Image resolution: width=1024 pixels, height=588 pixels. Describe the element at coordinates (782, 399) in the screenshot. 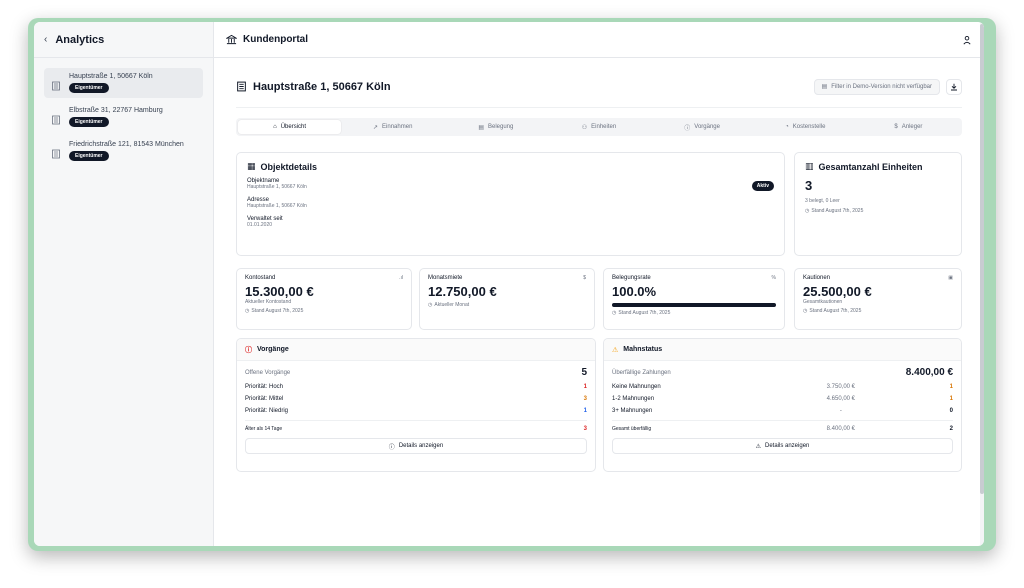

I see `list-item: 1-2 Mahnungen 4.650,00 €1` at that location.